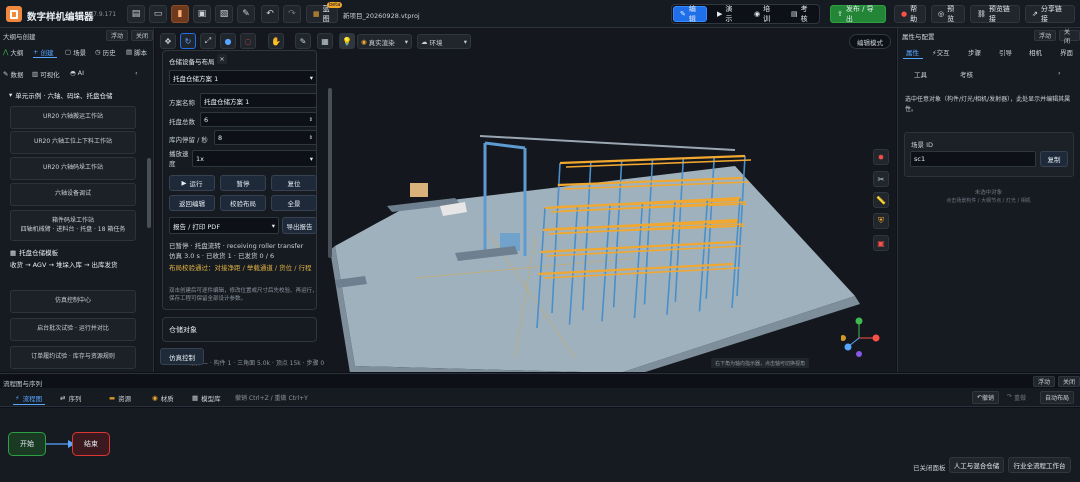 This screenshot has width=1080, height=482. Describe the element at coordinates (13, 52) in the screenshot. I see `tab-outline: ⋀ 大纲` at that location.